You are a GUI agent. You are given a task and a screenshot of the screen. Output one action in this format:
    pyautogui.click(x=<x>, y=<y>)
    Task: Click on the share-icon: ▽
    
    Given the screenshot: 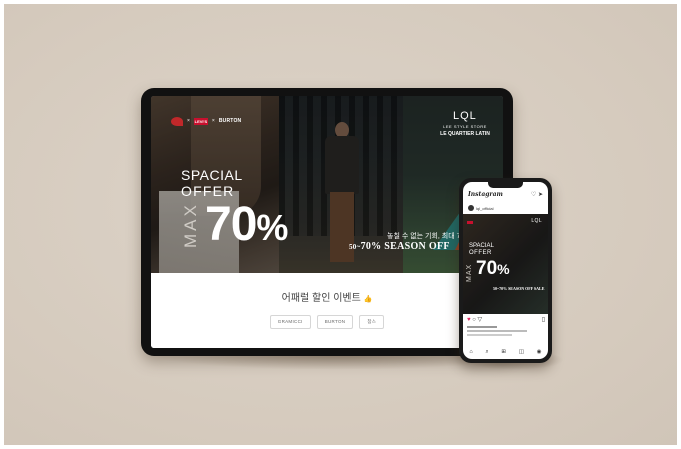 What is the action you would take?
    pyautogui.click(x=480, y=320)
    